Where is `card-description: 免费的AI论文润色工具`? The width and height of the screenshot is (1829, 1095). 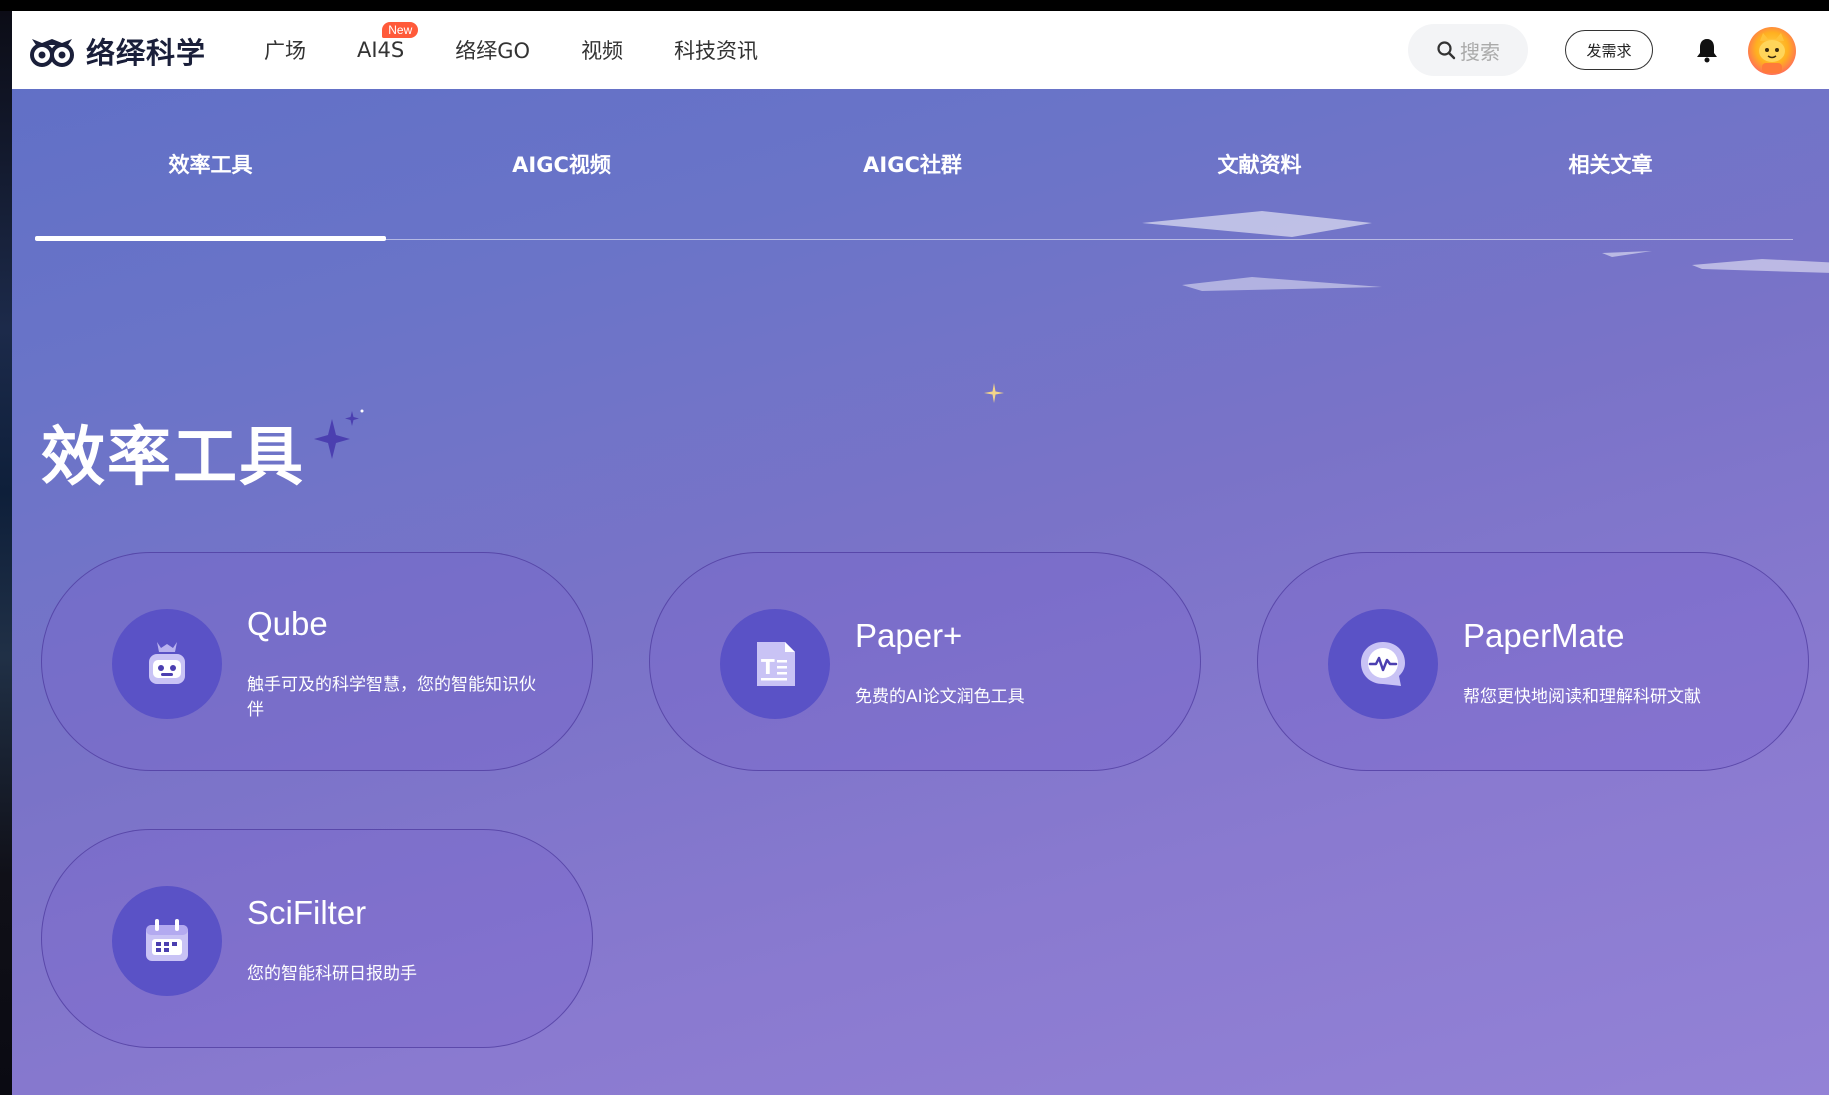 card-description: 免费的AI论文润色工具 is located at coordinates (940, 697).